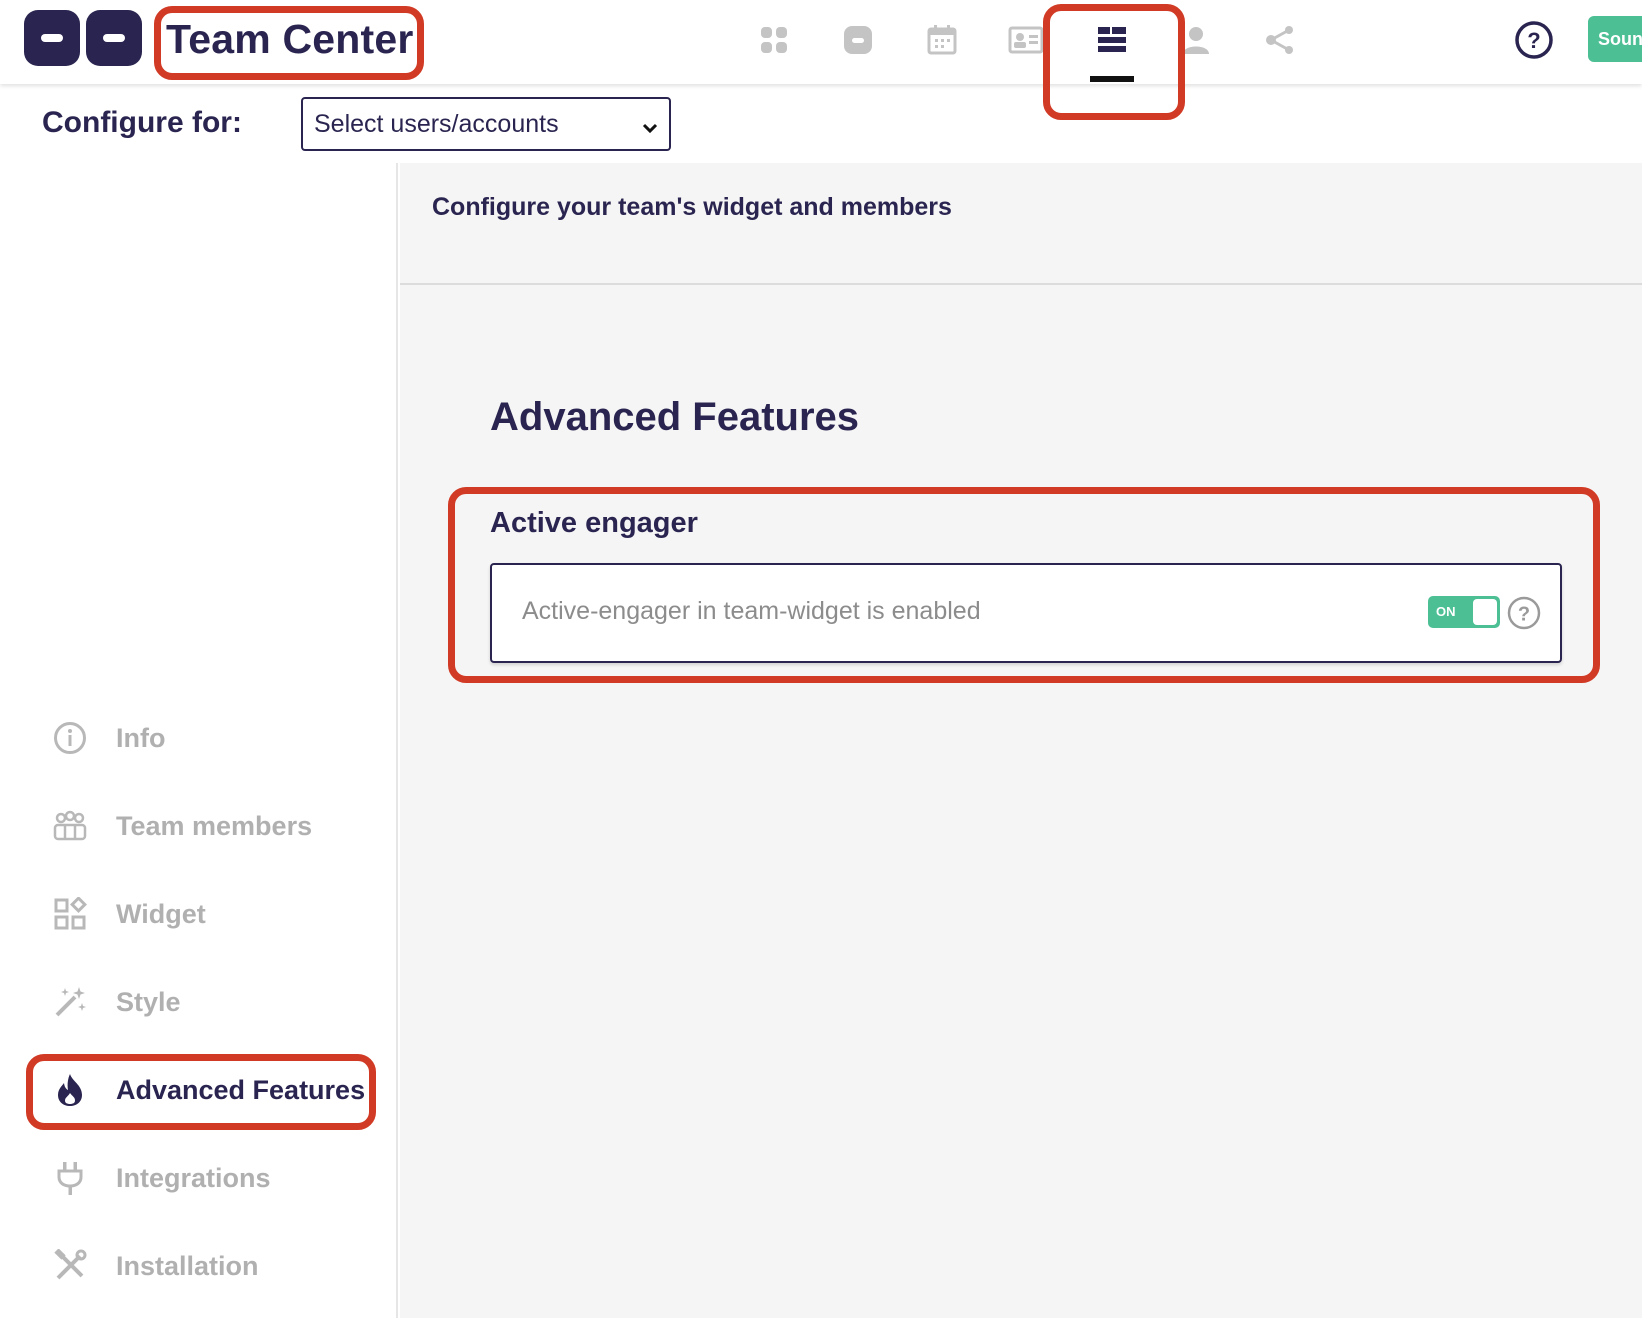 This screenshot has height=1318, width=1642. What do you see at coordinates (821, 42) in the screenshot?
I see `top-bar: Team Center ? Sounds` at bounding box center [821, 42].